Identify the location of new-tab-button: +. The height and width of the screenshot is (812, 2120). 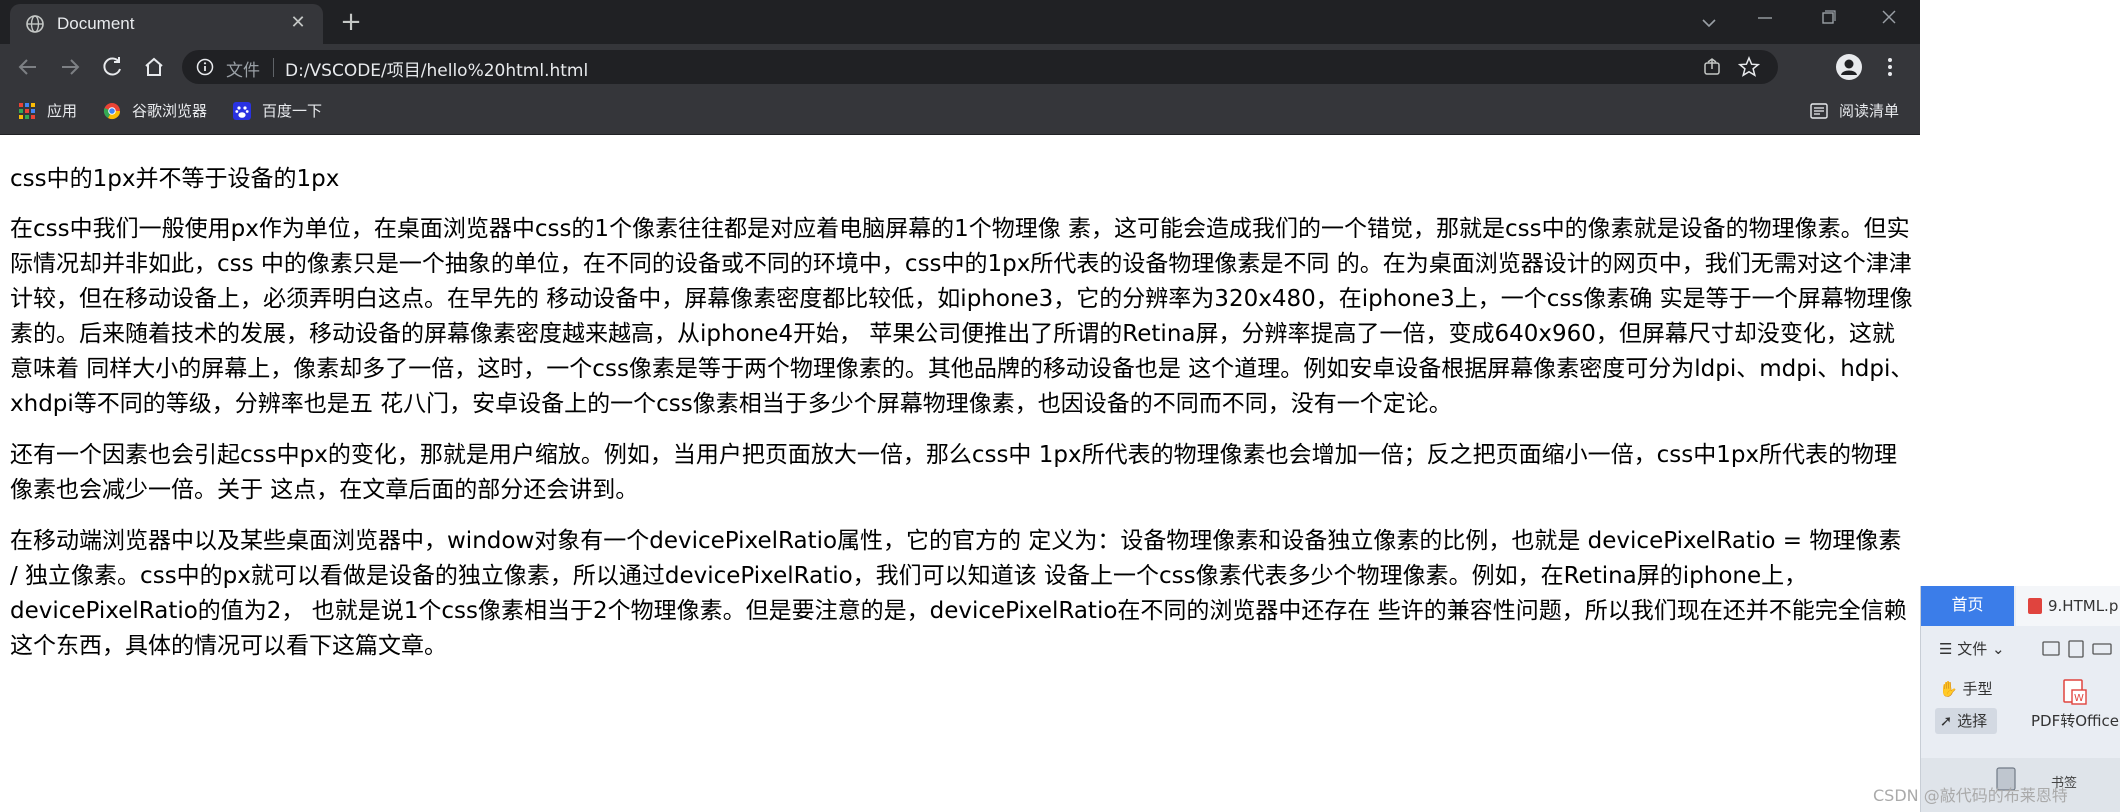
(351, 23).